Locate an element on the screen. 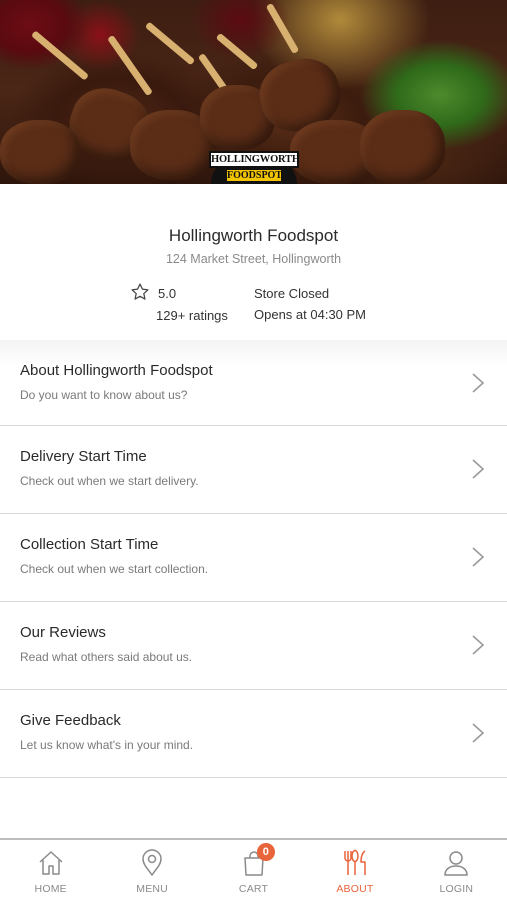 The height and width of the screenshot is (900, 507). location-pin-icon is located at coordinates (152, 863).